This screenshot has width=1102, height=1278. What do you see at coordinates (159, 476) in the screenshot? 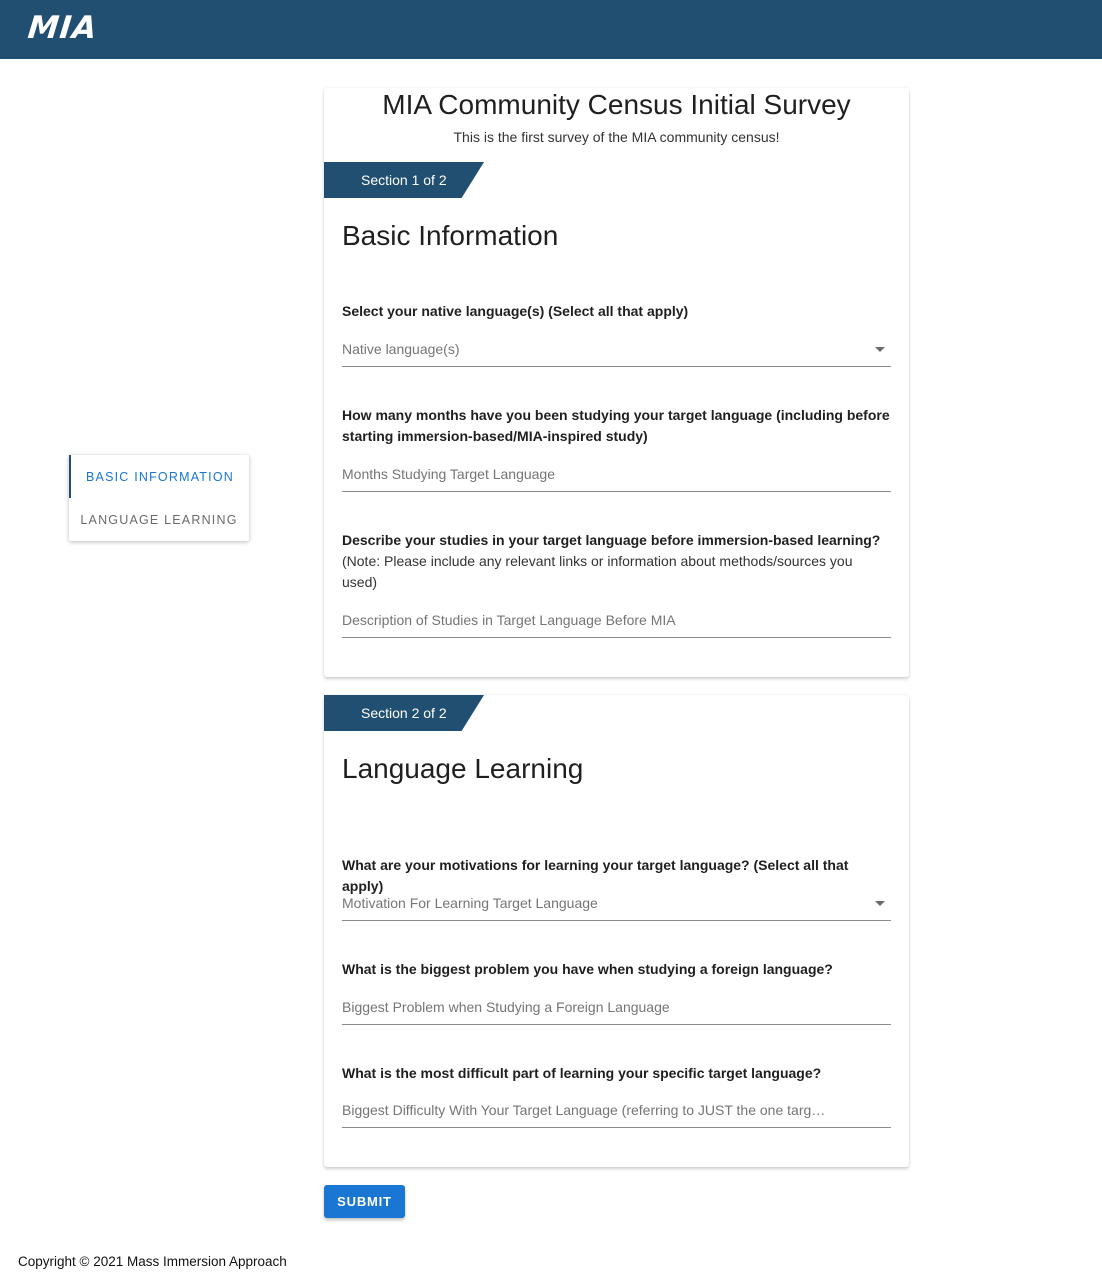
I see `nav-item-basic-information: BASIC INFORMATION` at bounding box center [159, 476].